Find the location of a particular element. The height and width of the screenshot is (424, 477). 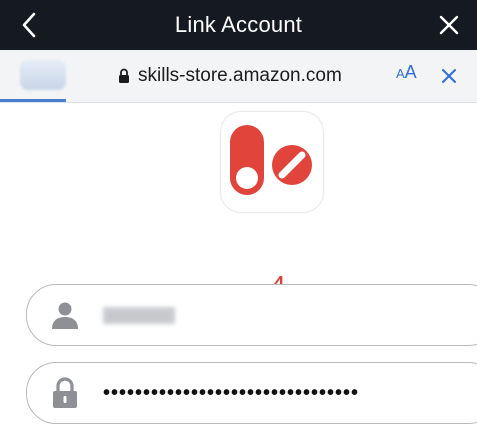

text-size-large-label: A is located at coordinates (410, 72).